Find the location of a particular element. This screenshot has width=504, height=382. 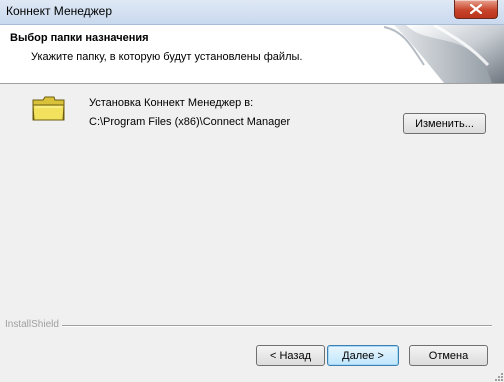

page-title: Выбор папки назначения is located at coordinates (79, 38).